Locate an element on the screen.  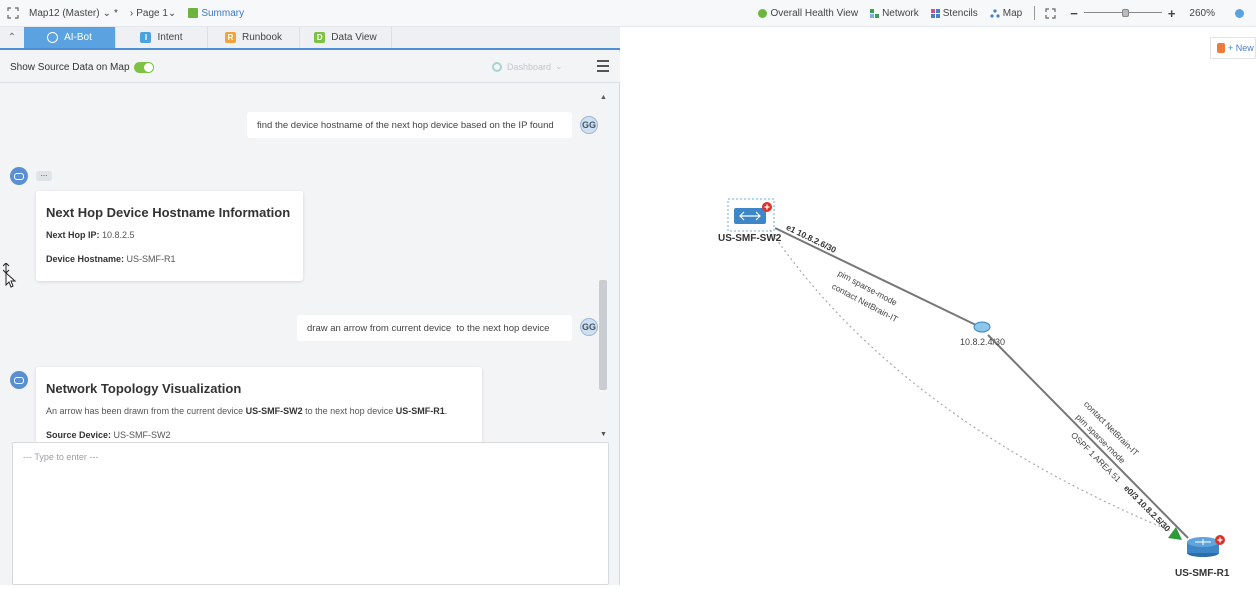
device-label-sw2: US-SMF-SW2 is located at coordinates (749, 238).